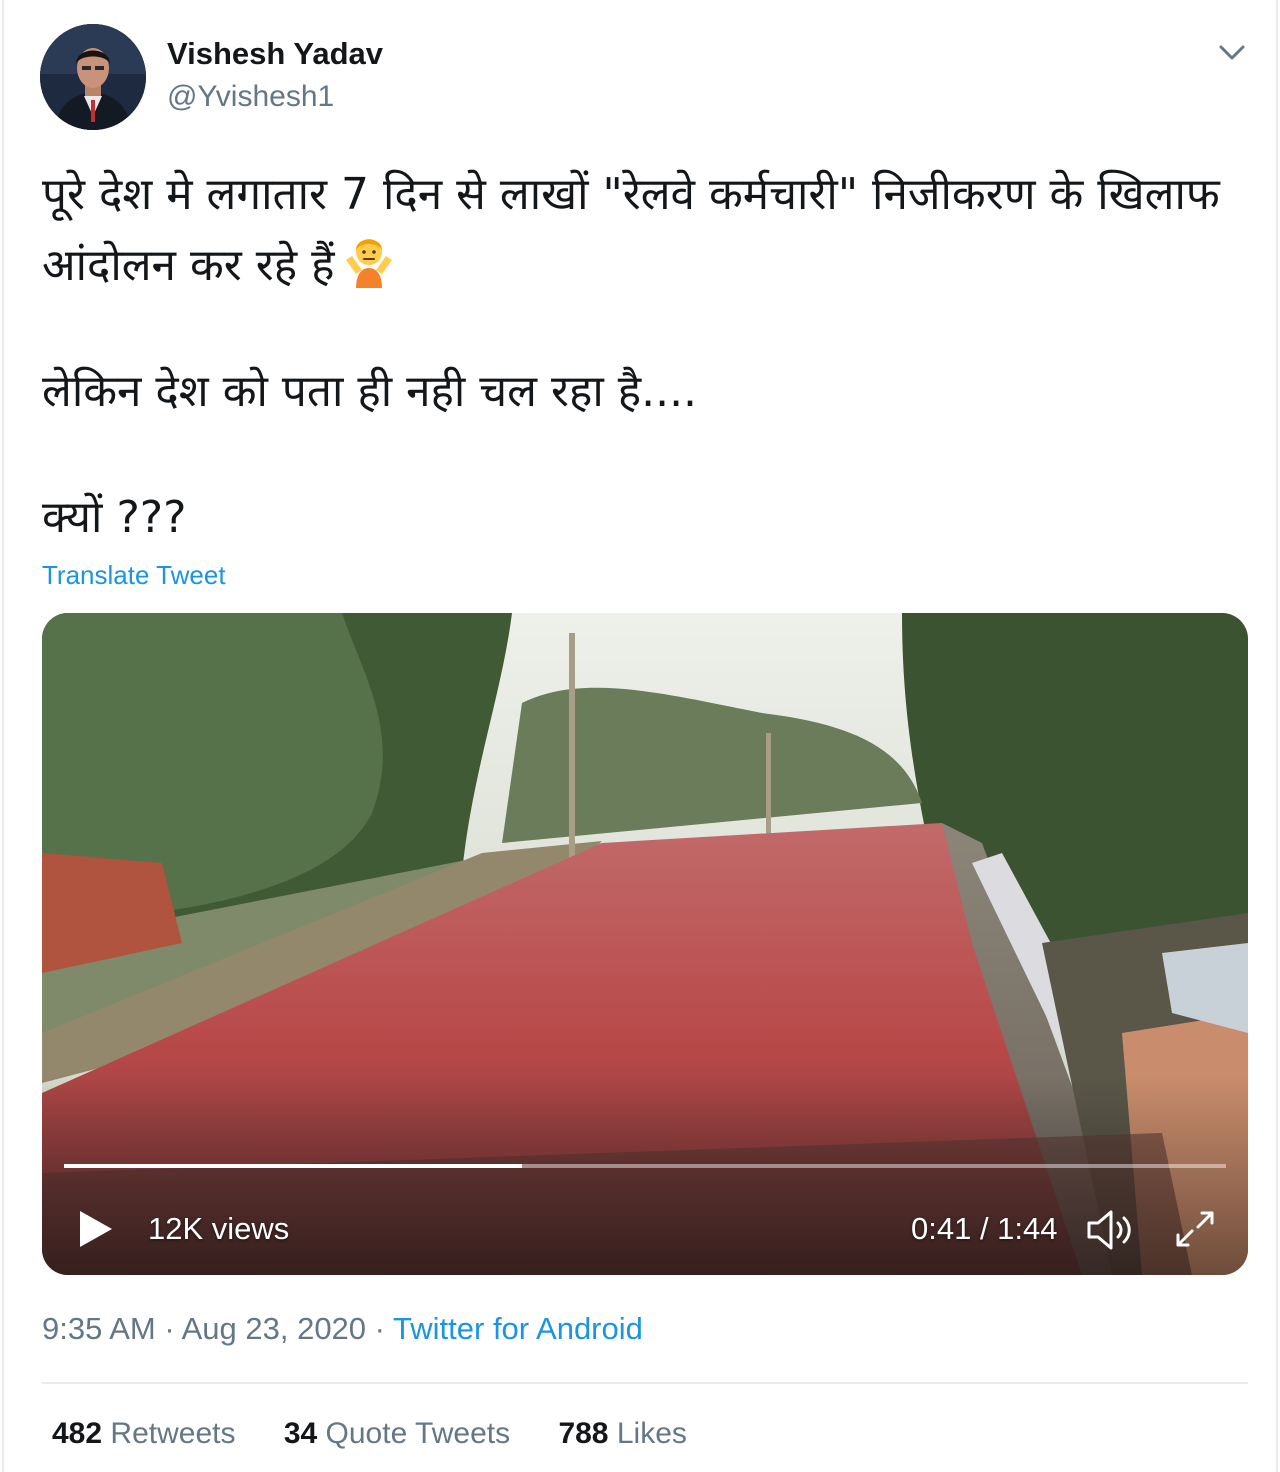  Describe the element at coordinates (1112, 1230) in the screenshot. I see `volume-icon` at that location.